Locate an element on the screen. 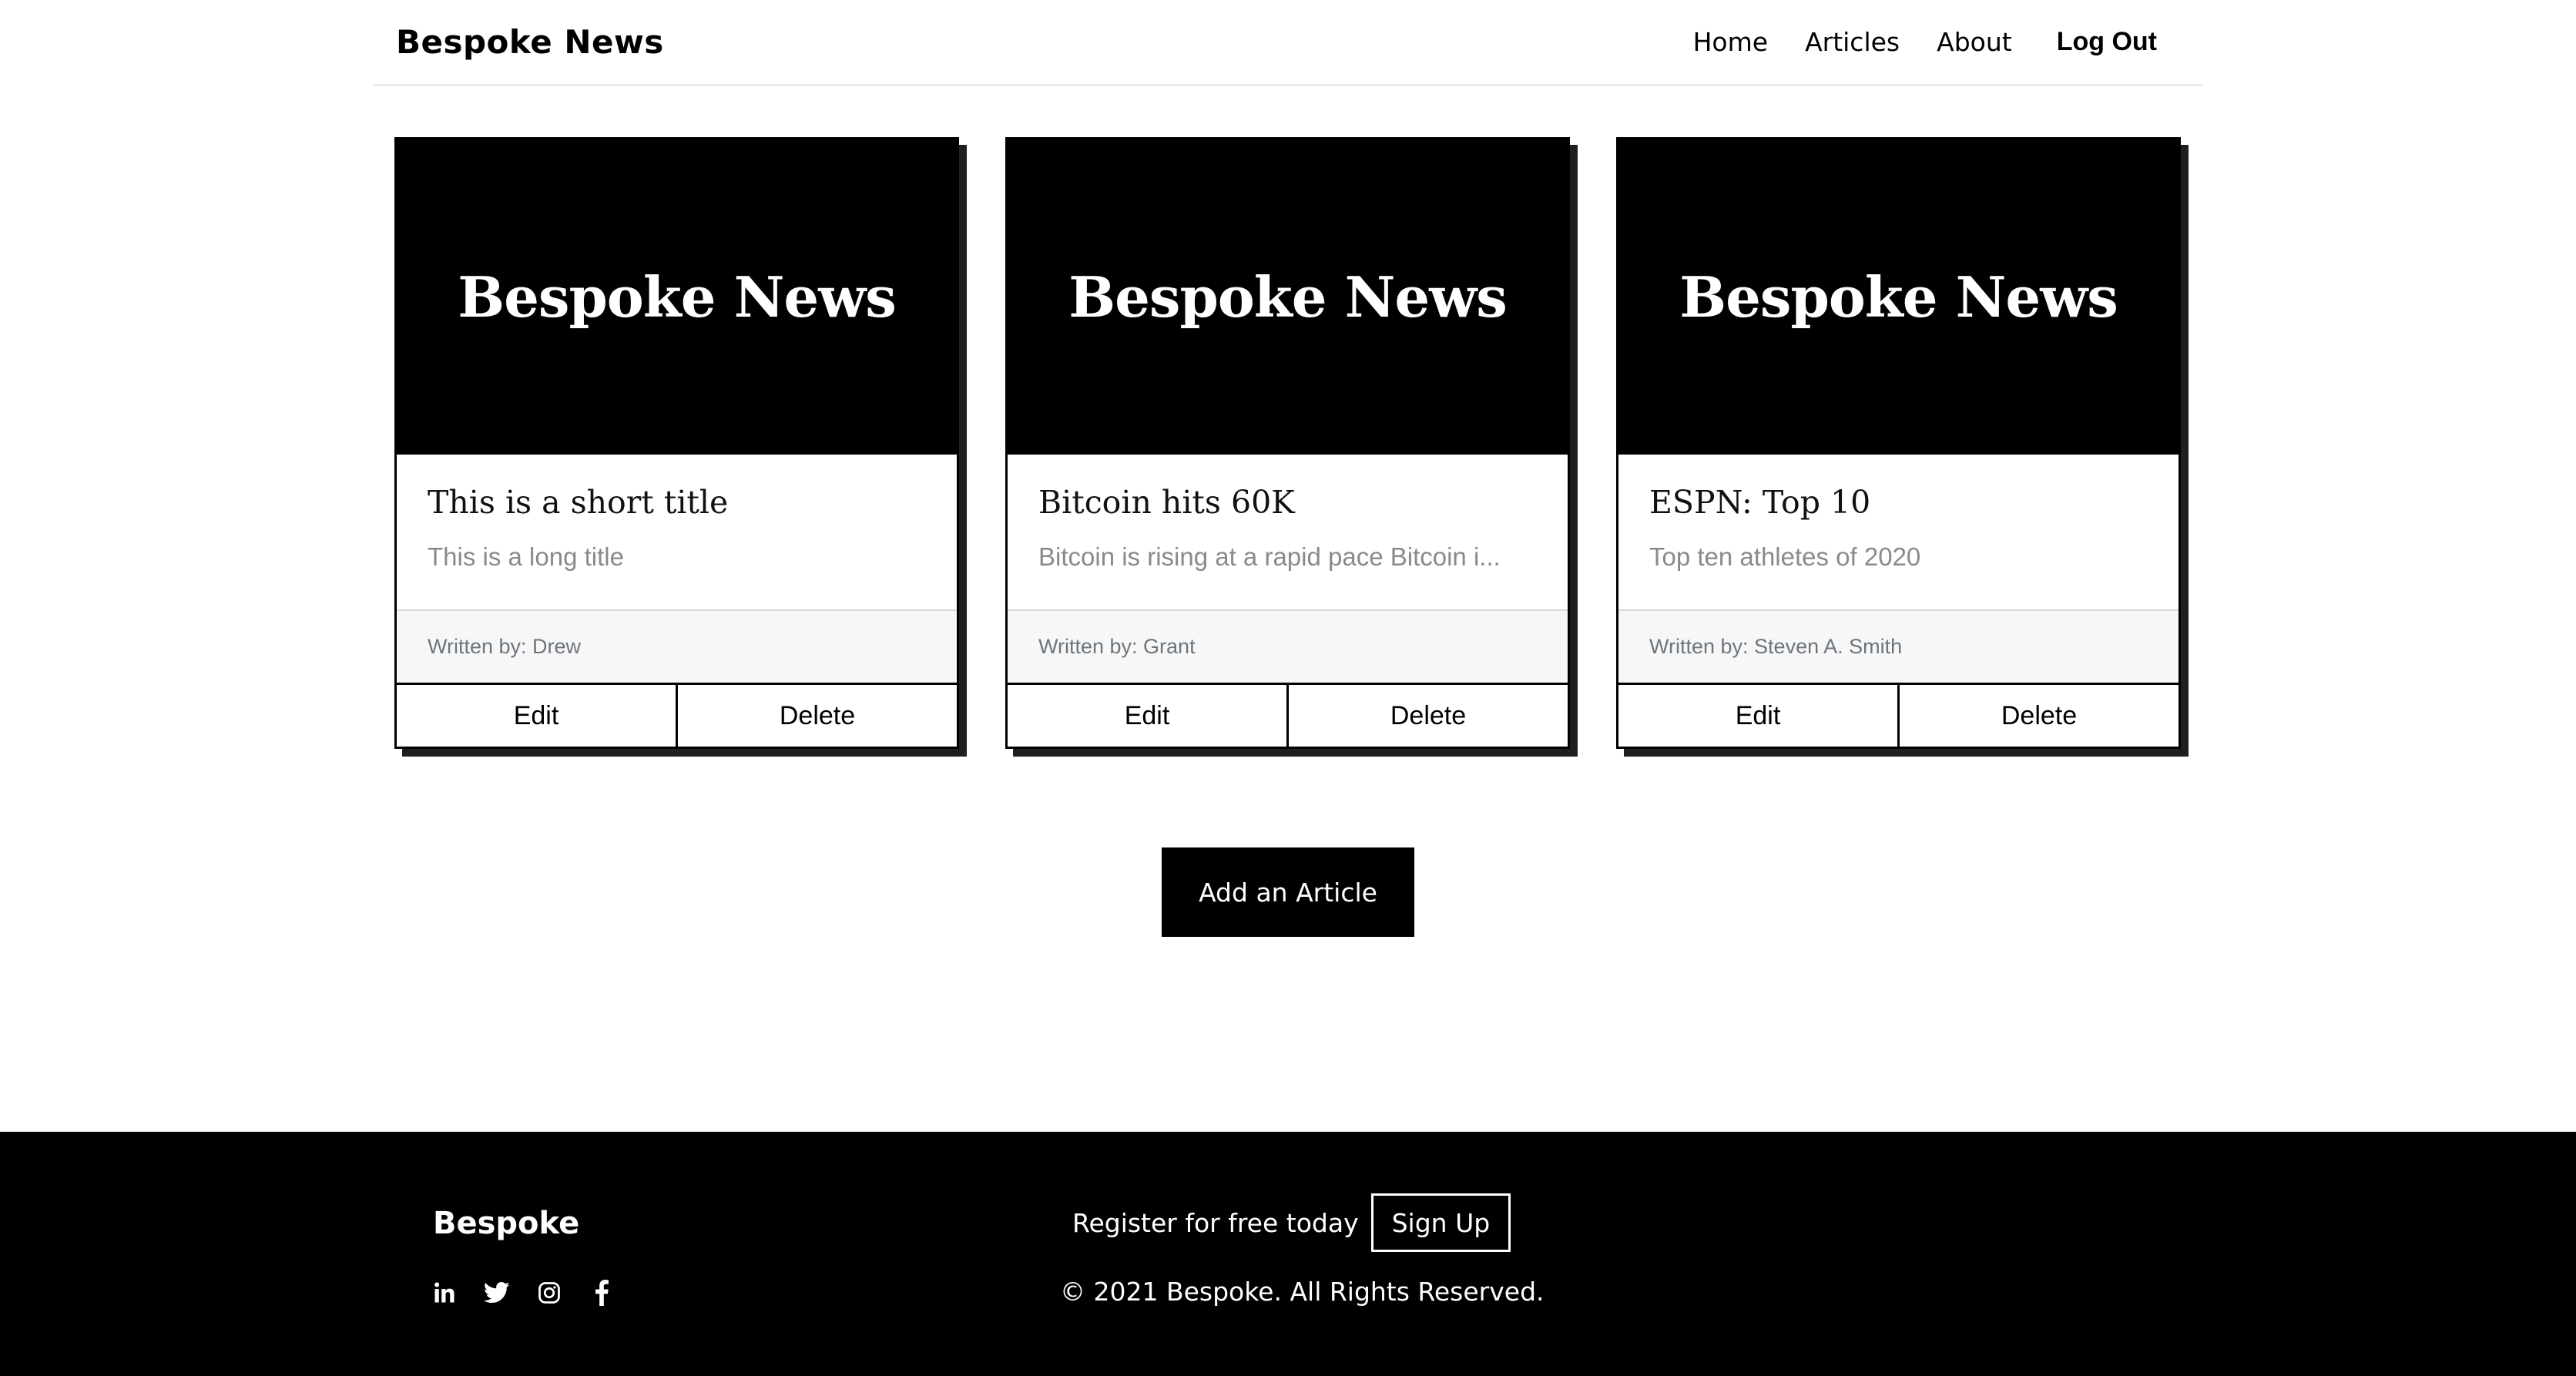  nav-links: Home Articles About Log Out is located at coordinates (1918, 42).